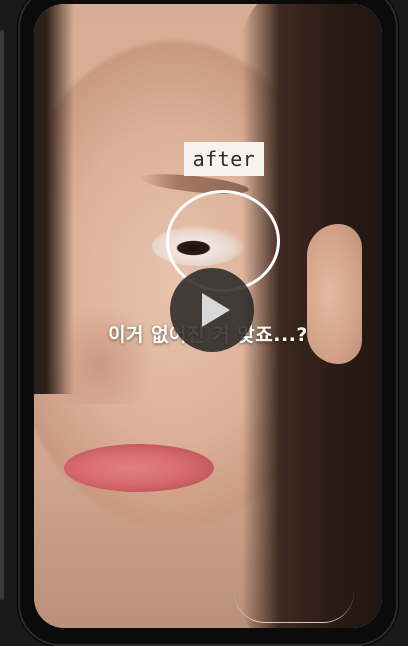 The image size is (408, 646). What do you see at coordinates (294, 607) in the screenshot?
I see `video-content-necklace` at bounding box center [294, 607].